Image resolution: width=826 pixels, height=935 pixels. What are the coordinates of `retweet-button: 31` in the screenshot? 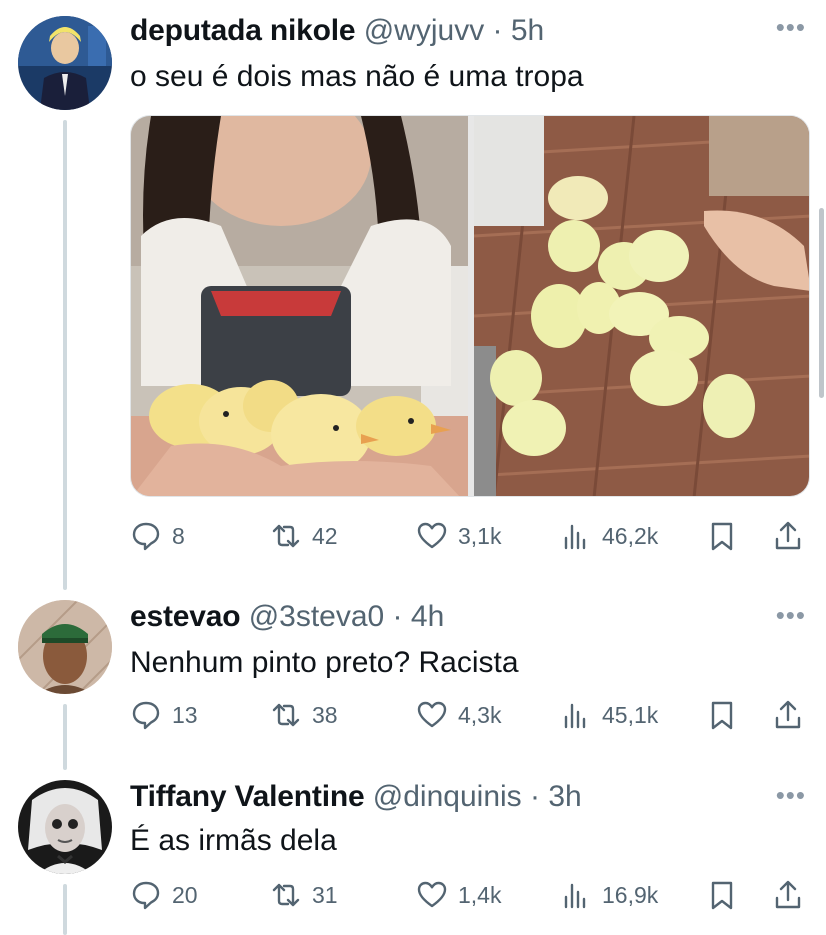 It's located at (304, 895).